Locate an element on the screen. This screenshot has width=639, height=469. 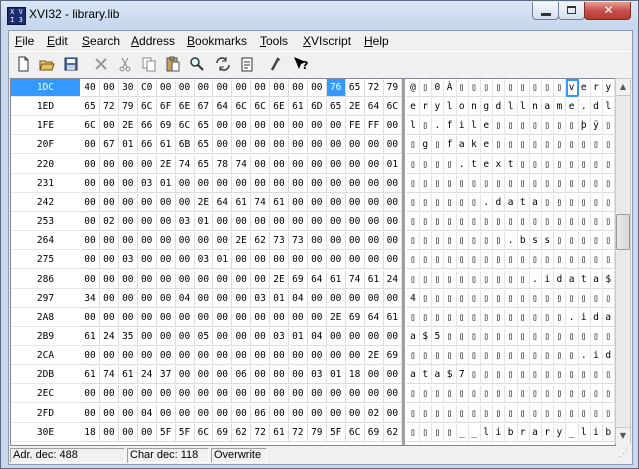
hex-byte: 04 is located at coordinates (298, 299).